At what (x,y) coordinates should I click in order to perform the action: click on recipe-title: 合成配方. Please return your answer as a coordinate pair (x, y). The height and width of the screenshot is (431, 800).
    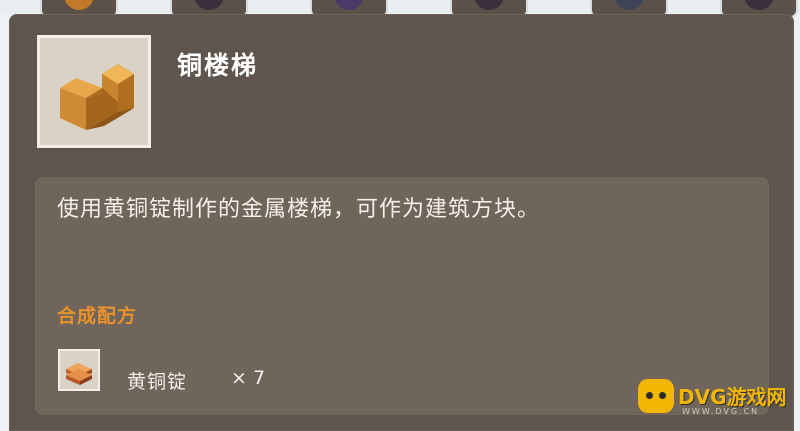
    Looking at the image, I should click on (97, 316).